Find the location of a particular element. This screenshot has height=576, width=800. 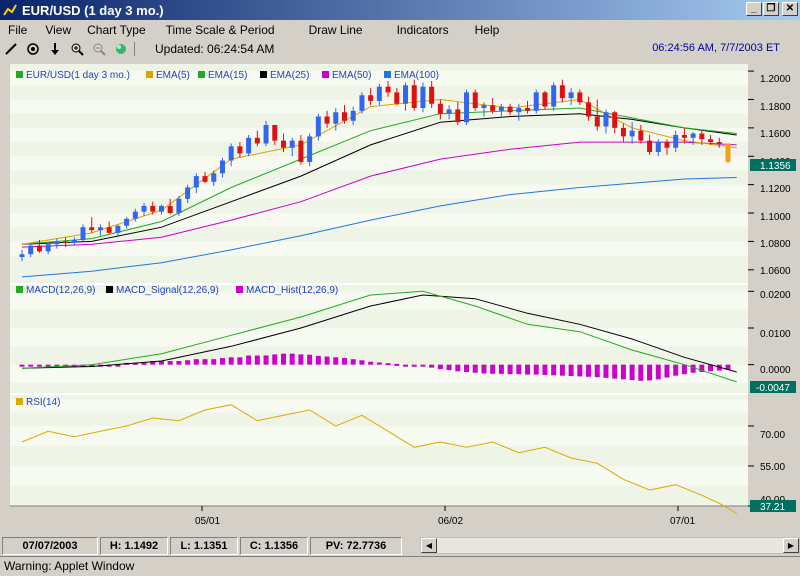

legend-macd-hist: MACD_Hist(12,26,9) is located at coordinates (292, 290).